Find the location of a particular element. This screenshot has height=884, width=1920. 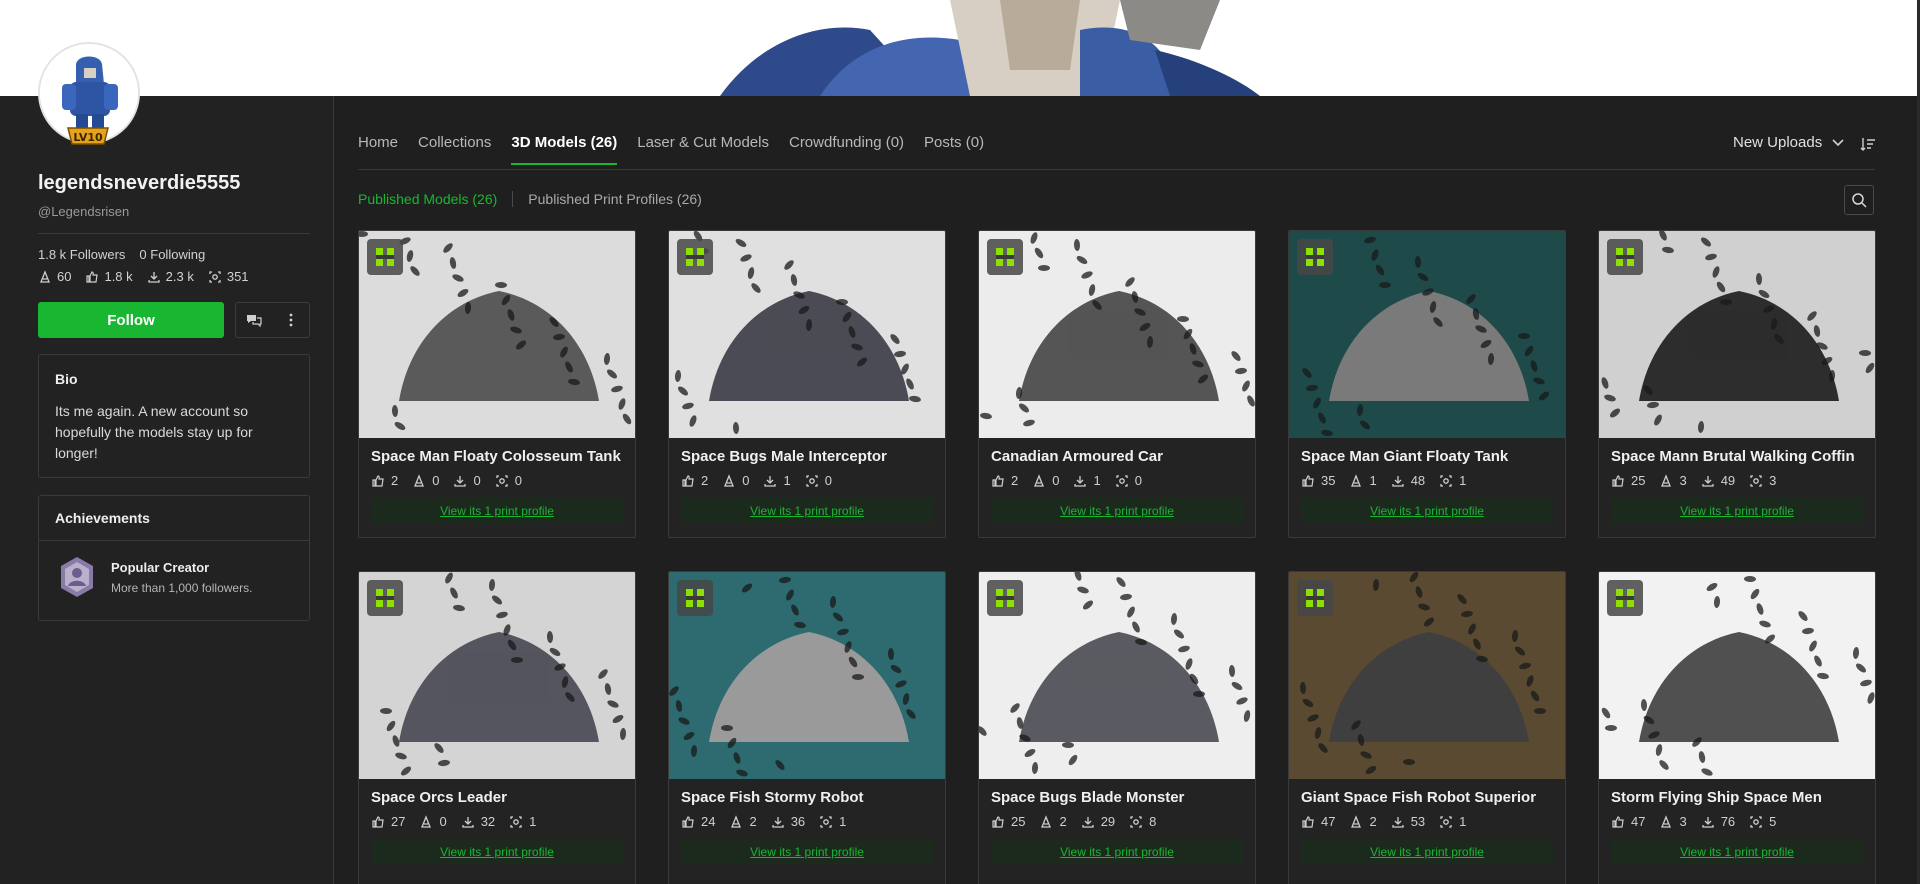

tab-collections: Collections is located at coordinates (454, 149).